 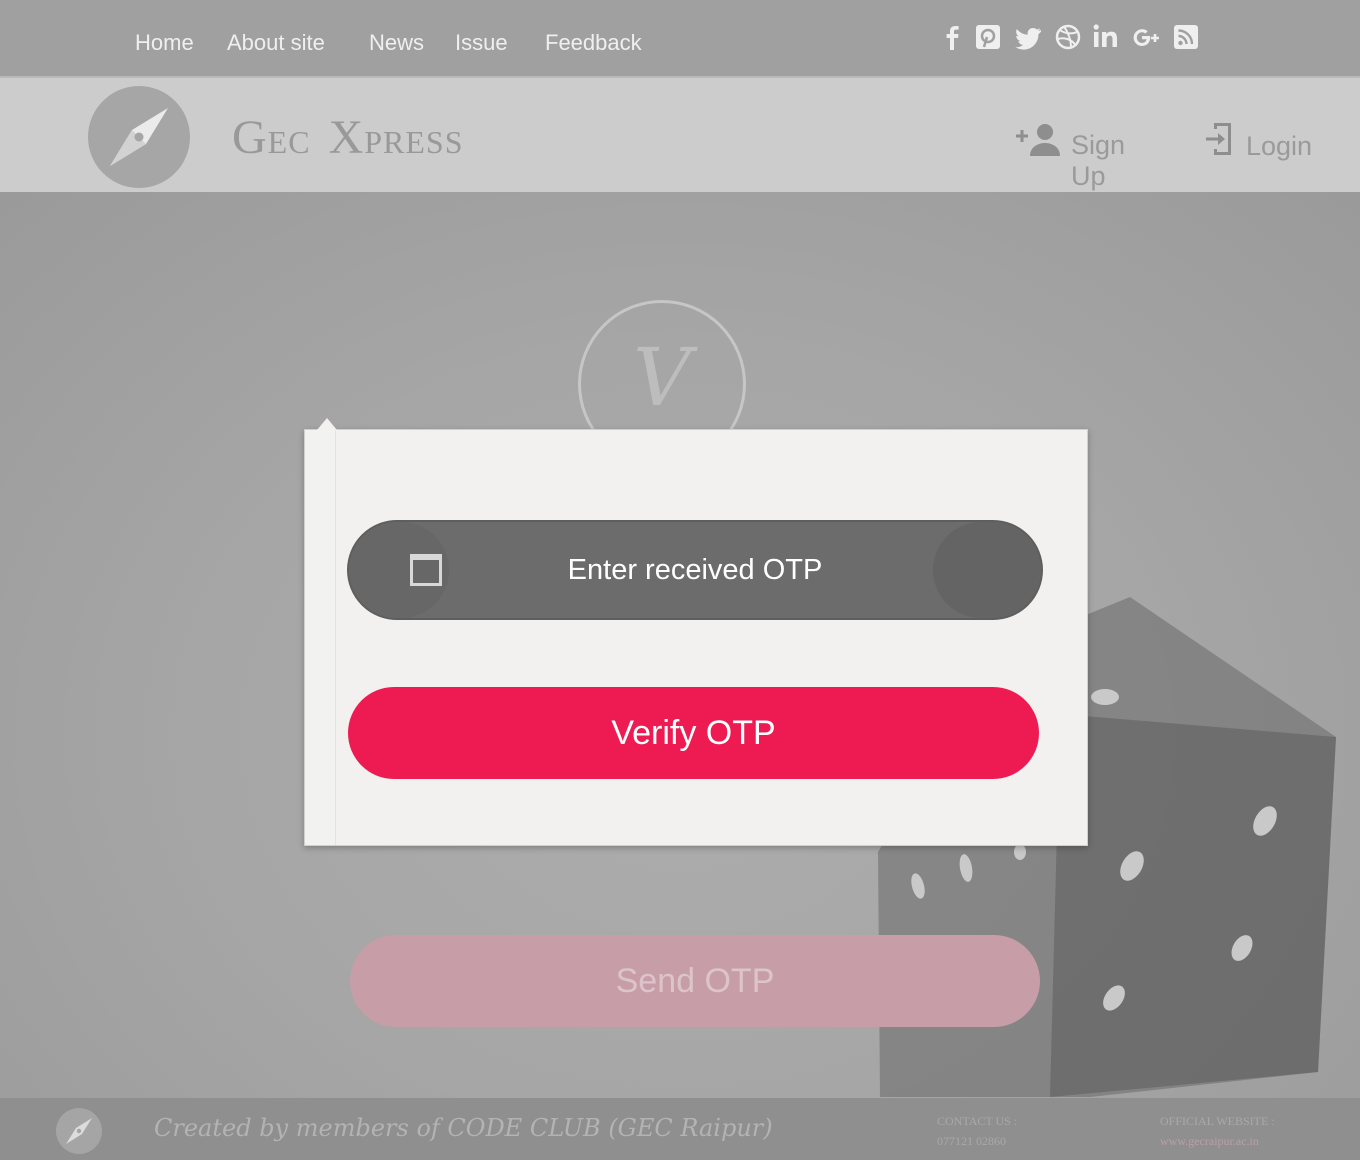 What do you see at coordinates (1186, 38) in the screenshot?
I see `rss-icon` at bounding box center [1186, 38].